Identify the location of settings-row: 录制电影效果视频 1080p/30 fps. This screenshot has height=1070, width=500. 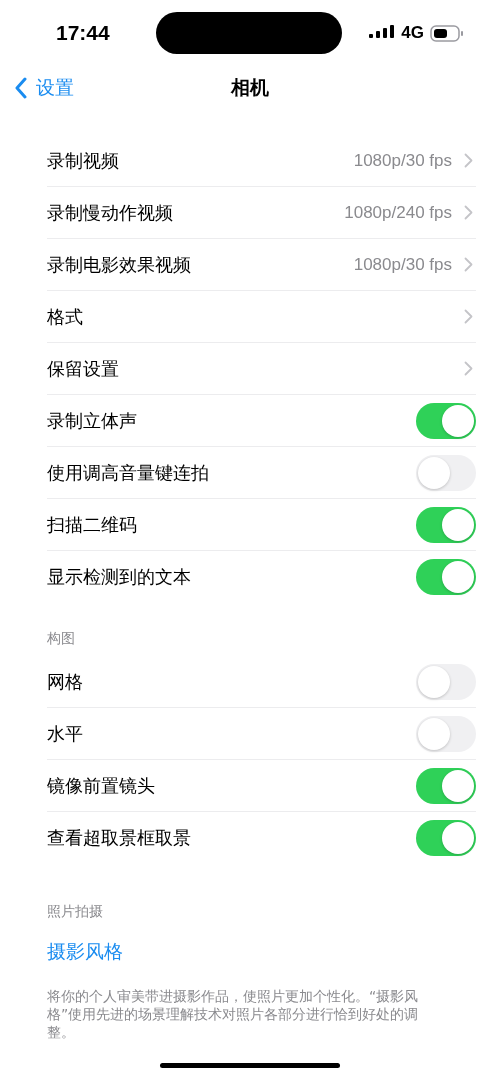
(261, 265).